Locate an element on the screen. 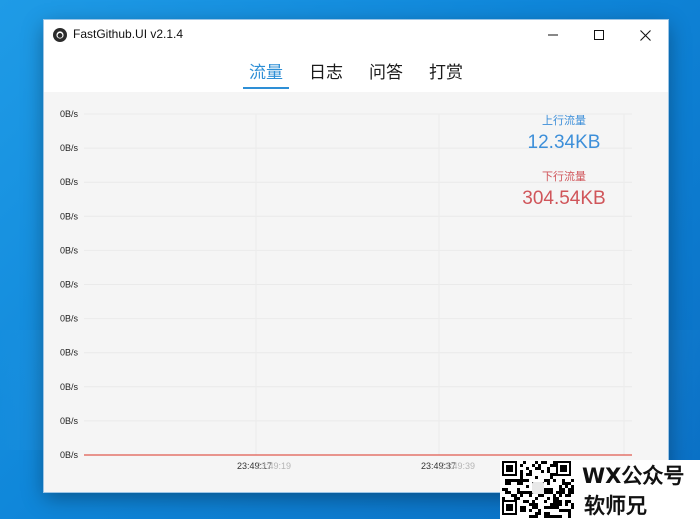 The height and width of the screenshot is (519, 700). upload-label: 上行流量 is located at coordinates (564, 120).